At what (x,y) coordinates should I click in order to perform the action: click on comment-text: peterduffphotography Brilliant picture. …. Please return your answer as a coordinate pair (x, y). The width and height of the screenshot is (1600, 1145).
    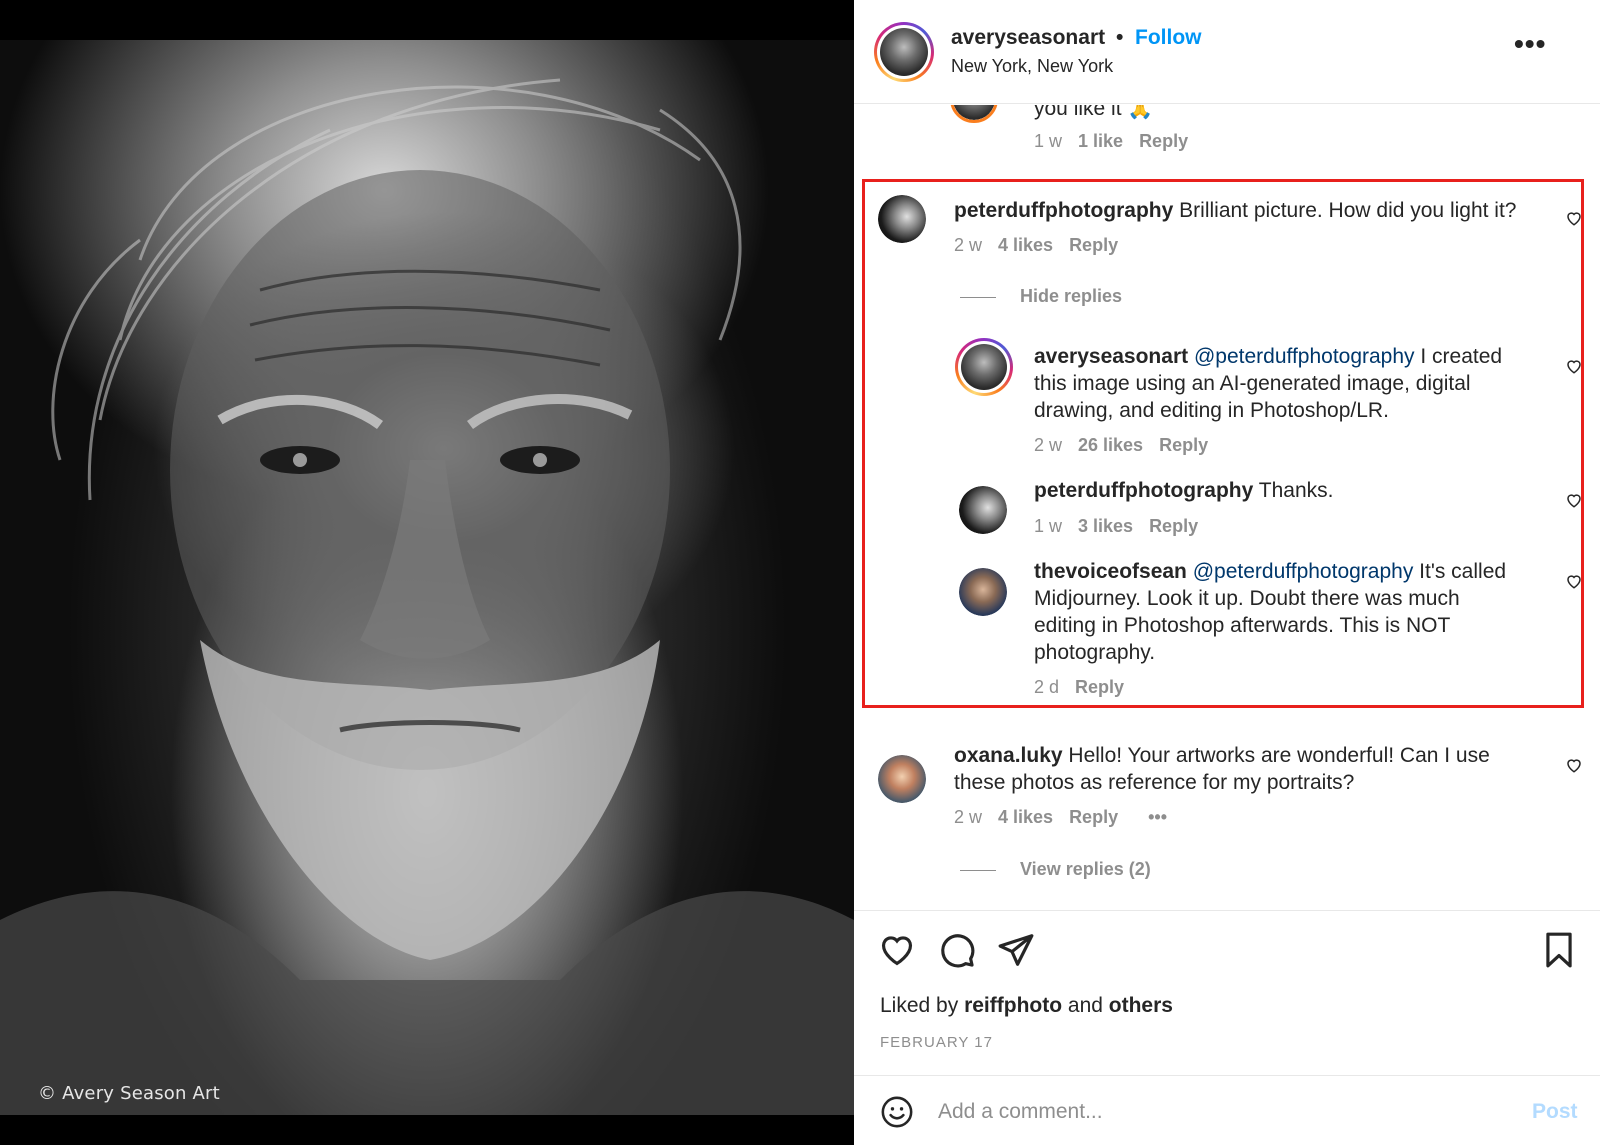
    Looking at the image, I should click on (1249, 210).